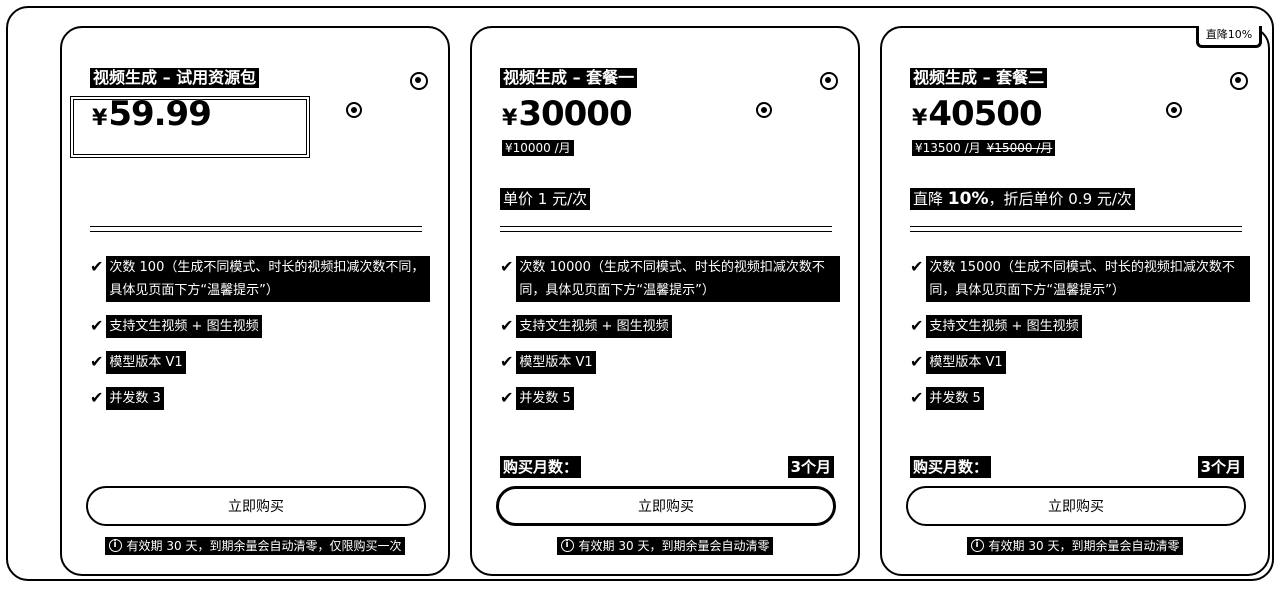 This screenshot has width=1280, height=589. What do you see at coordinates (569, 78) in the screenshot?
I see `card-title: 视频生成 – 套餐一` at bounding box center [569, 78].